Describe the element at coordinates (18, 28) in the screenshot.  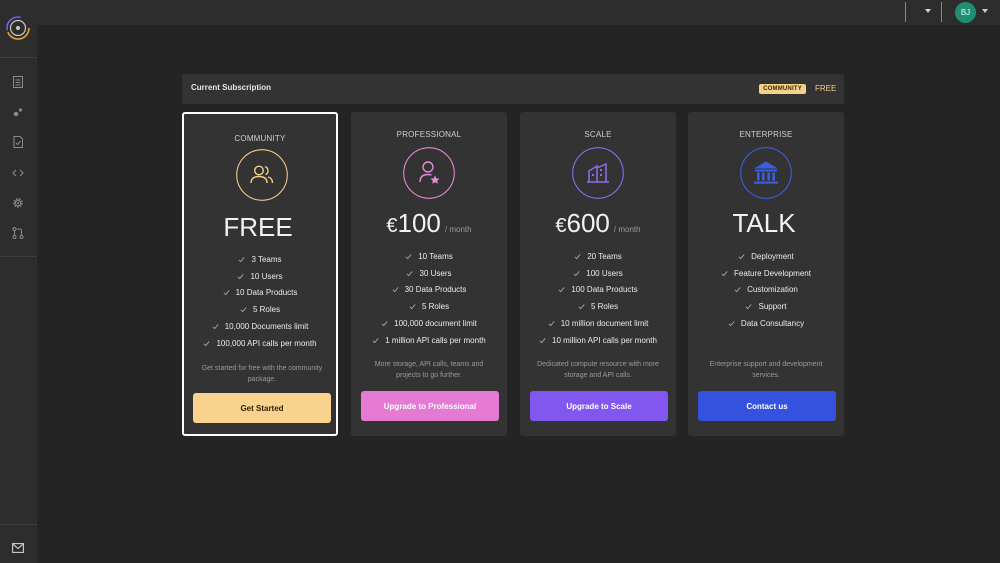
I see `app-logo` at that location.